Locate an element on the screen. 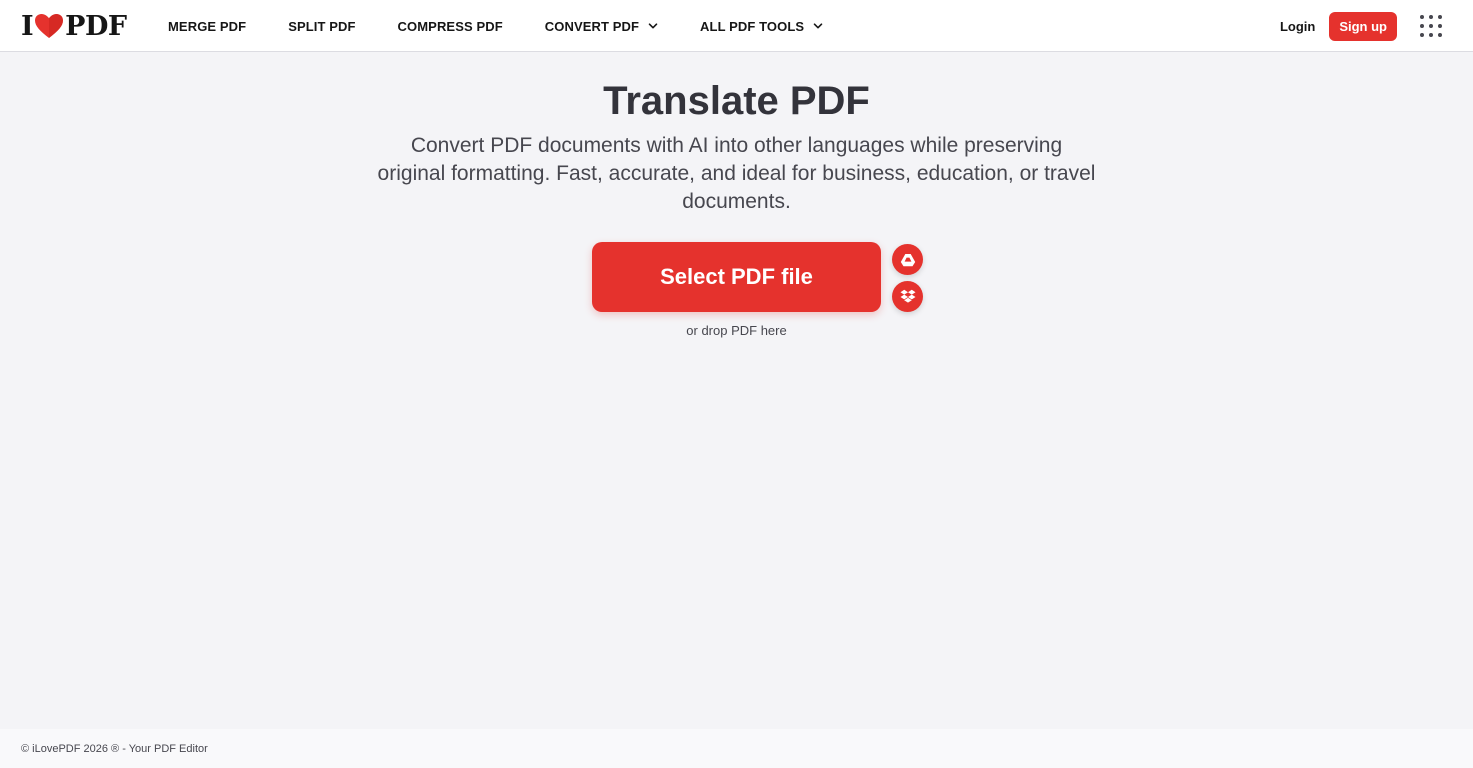  logo-prefix: I is located at coordinates (27, 26).